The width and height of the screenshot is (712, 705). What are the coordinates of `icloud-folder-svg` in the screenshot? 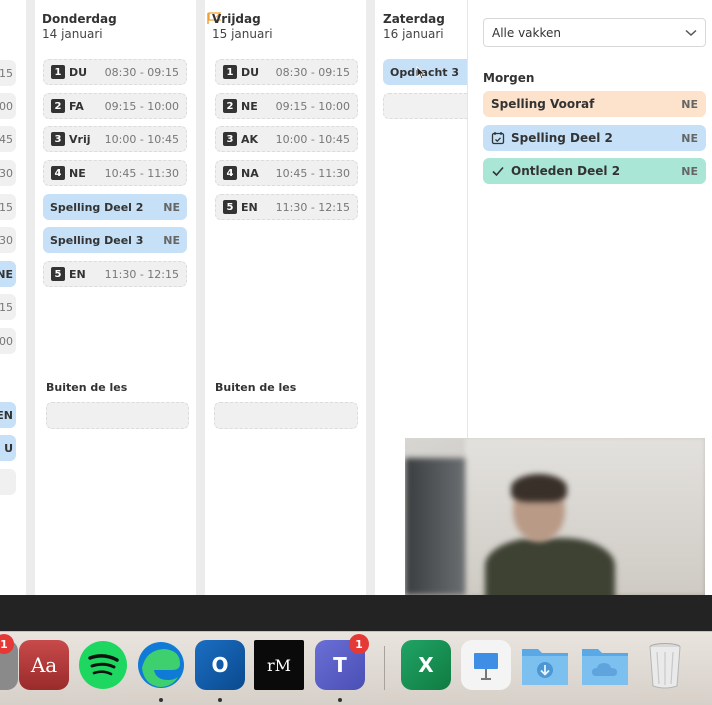 It's located at (605, 667).